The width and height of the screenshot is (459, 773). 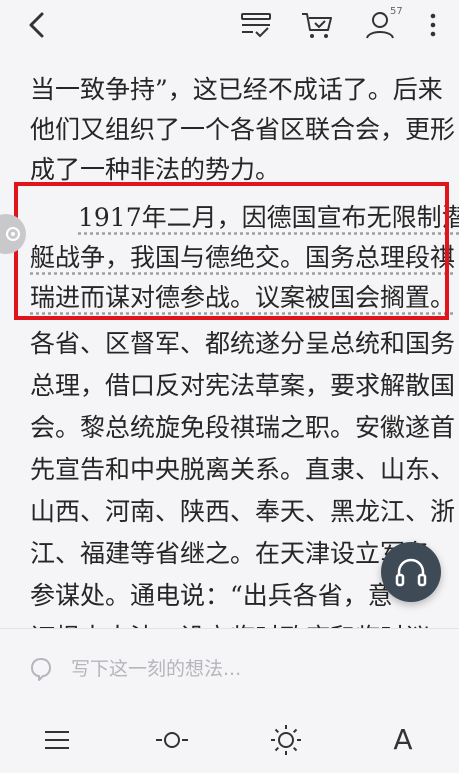 I want to click on chevron-left-icon, so click(x=36, y=25).